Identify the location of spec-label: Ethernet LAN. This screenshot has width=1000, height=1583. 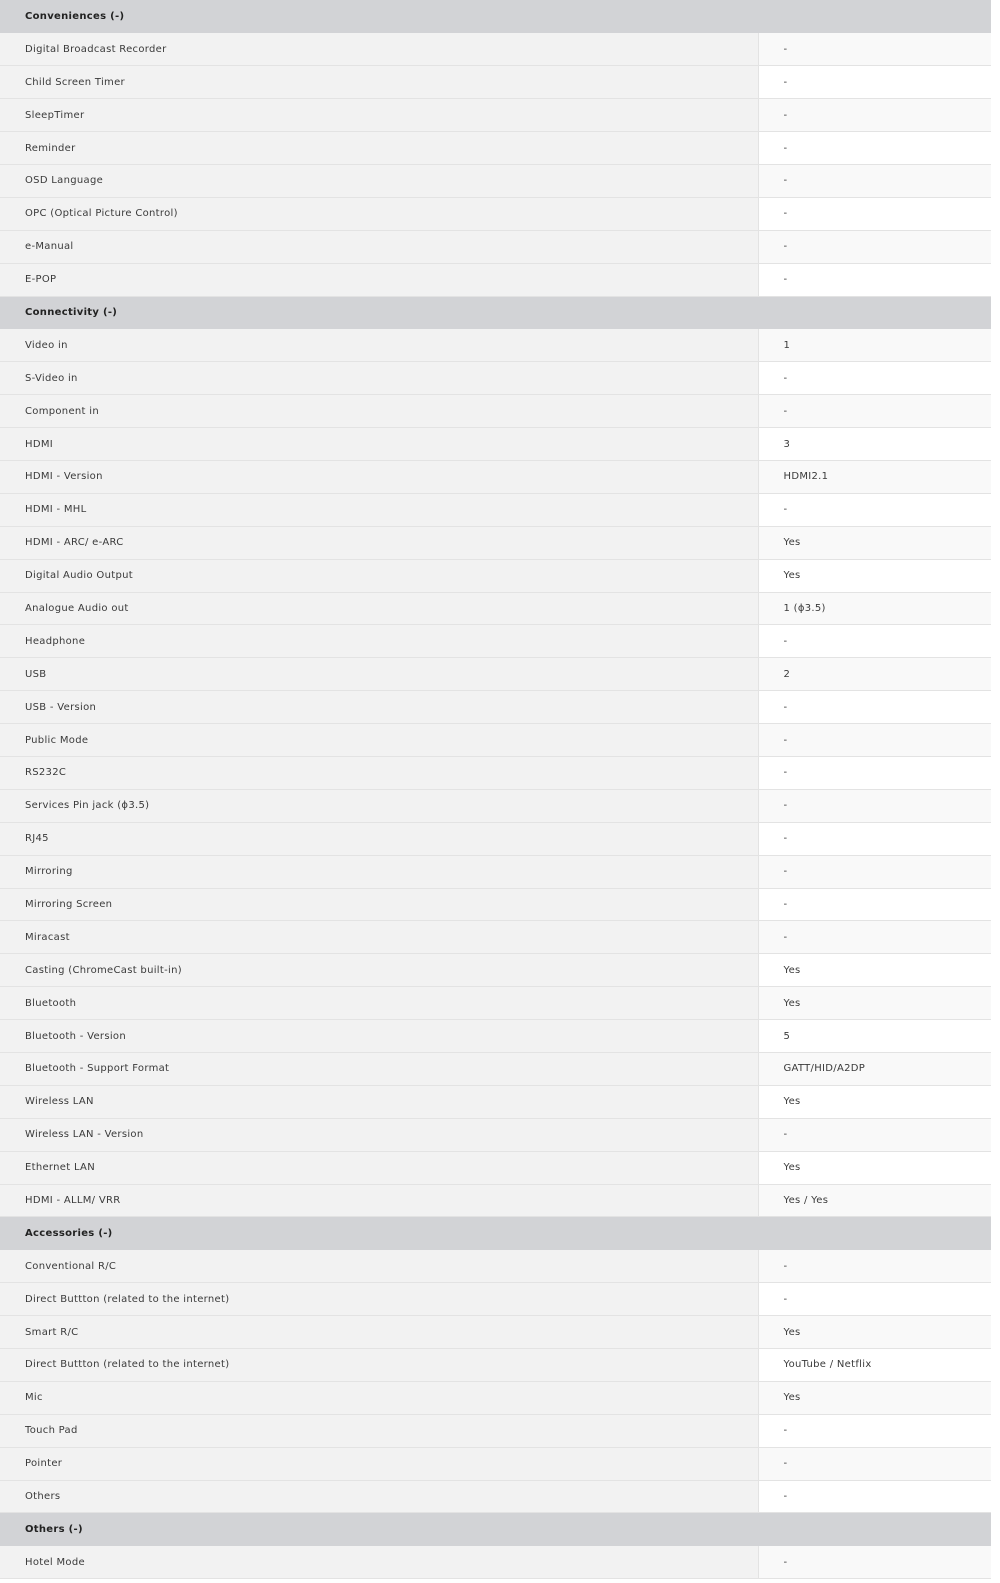
(379, 1168).